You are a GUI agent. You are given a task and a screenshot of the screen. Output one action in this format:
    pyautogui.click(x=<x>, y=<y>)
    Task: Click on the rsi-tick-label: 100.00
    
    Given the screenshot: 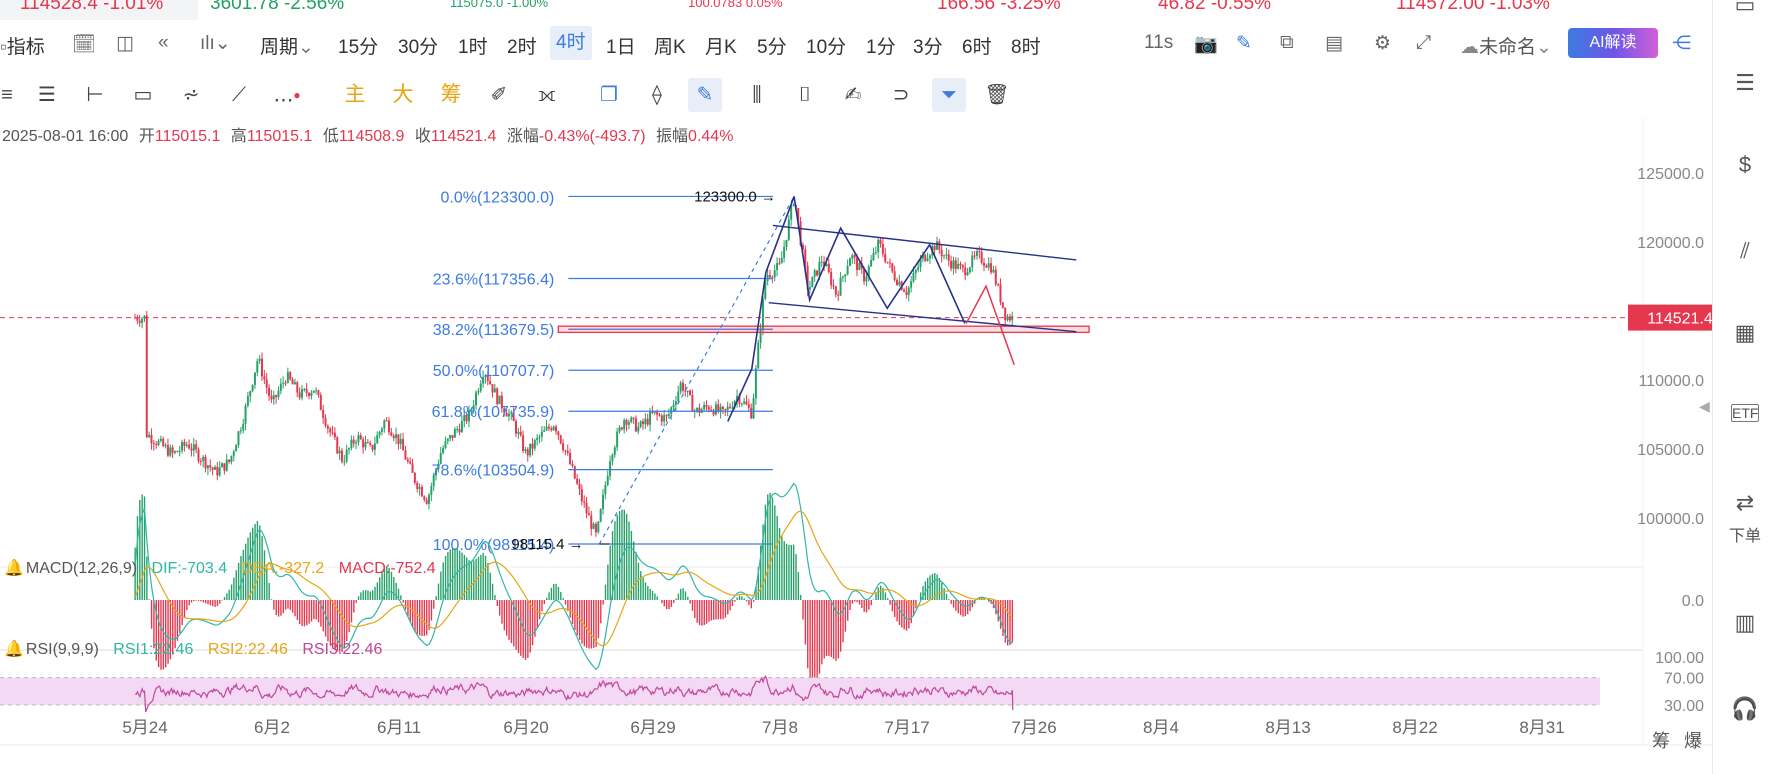 What is the action you would take?
    pyautogui.click(x=1679, y=658)
    